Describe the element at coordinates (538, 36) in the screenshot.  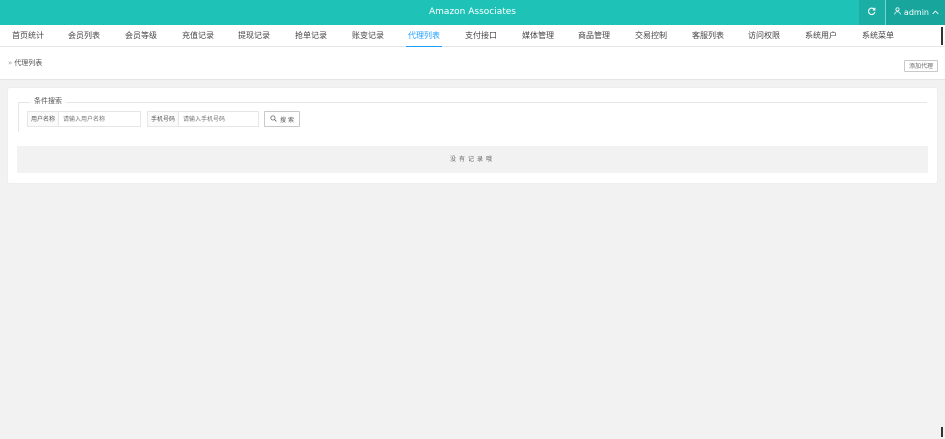
I see `nav-item-media: 媒体管理` at that location.